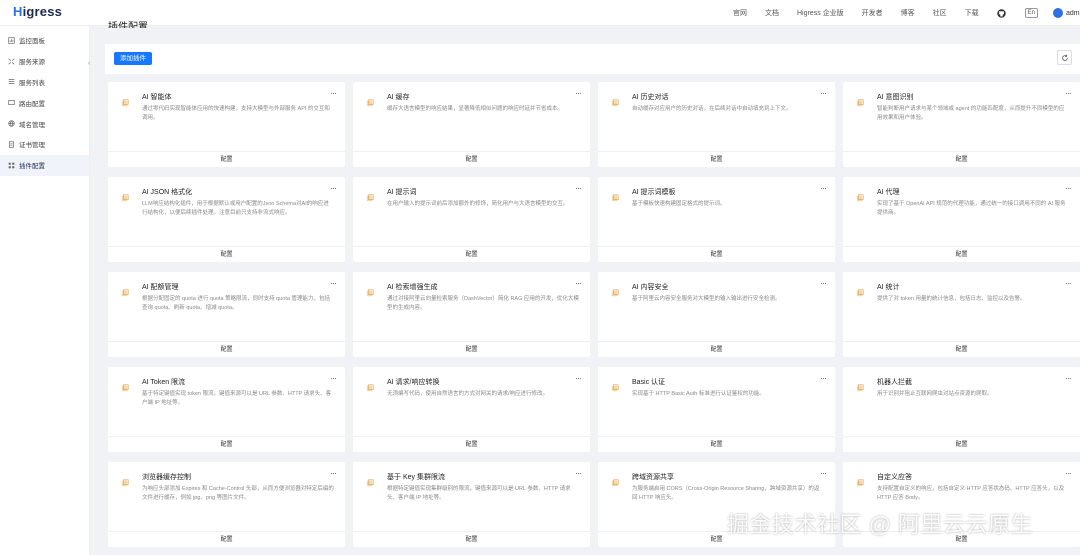 Image resolution: width=1080 pixels, height=555 pixels. What do you see at coordinates (940, 13) in the screenshot?
I see `nav-link-community: 社区` at bounding box center [940, 13].